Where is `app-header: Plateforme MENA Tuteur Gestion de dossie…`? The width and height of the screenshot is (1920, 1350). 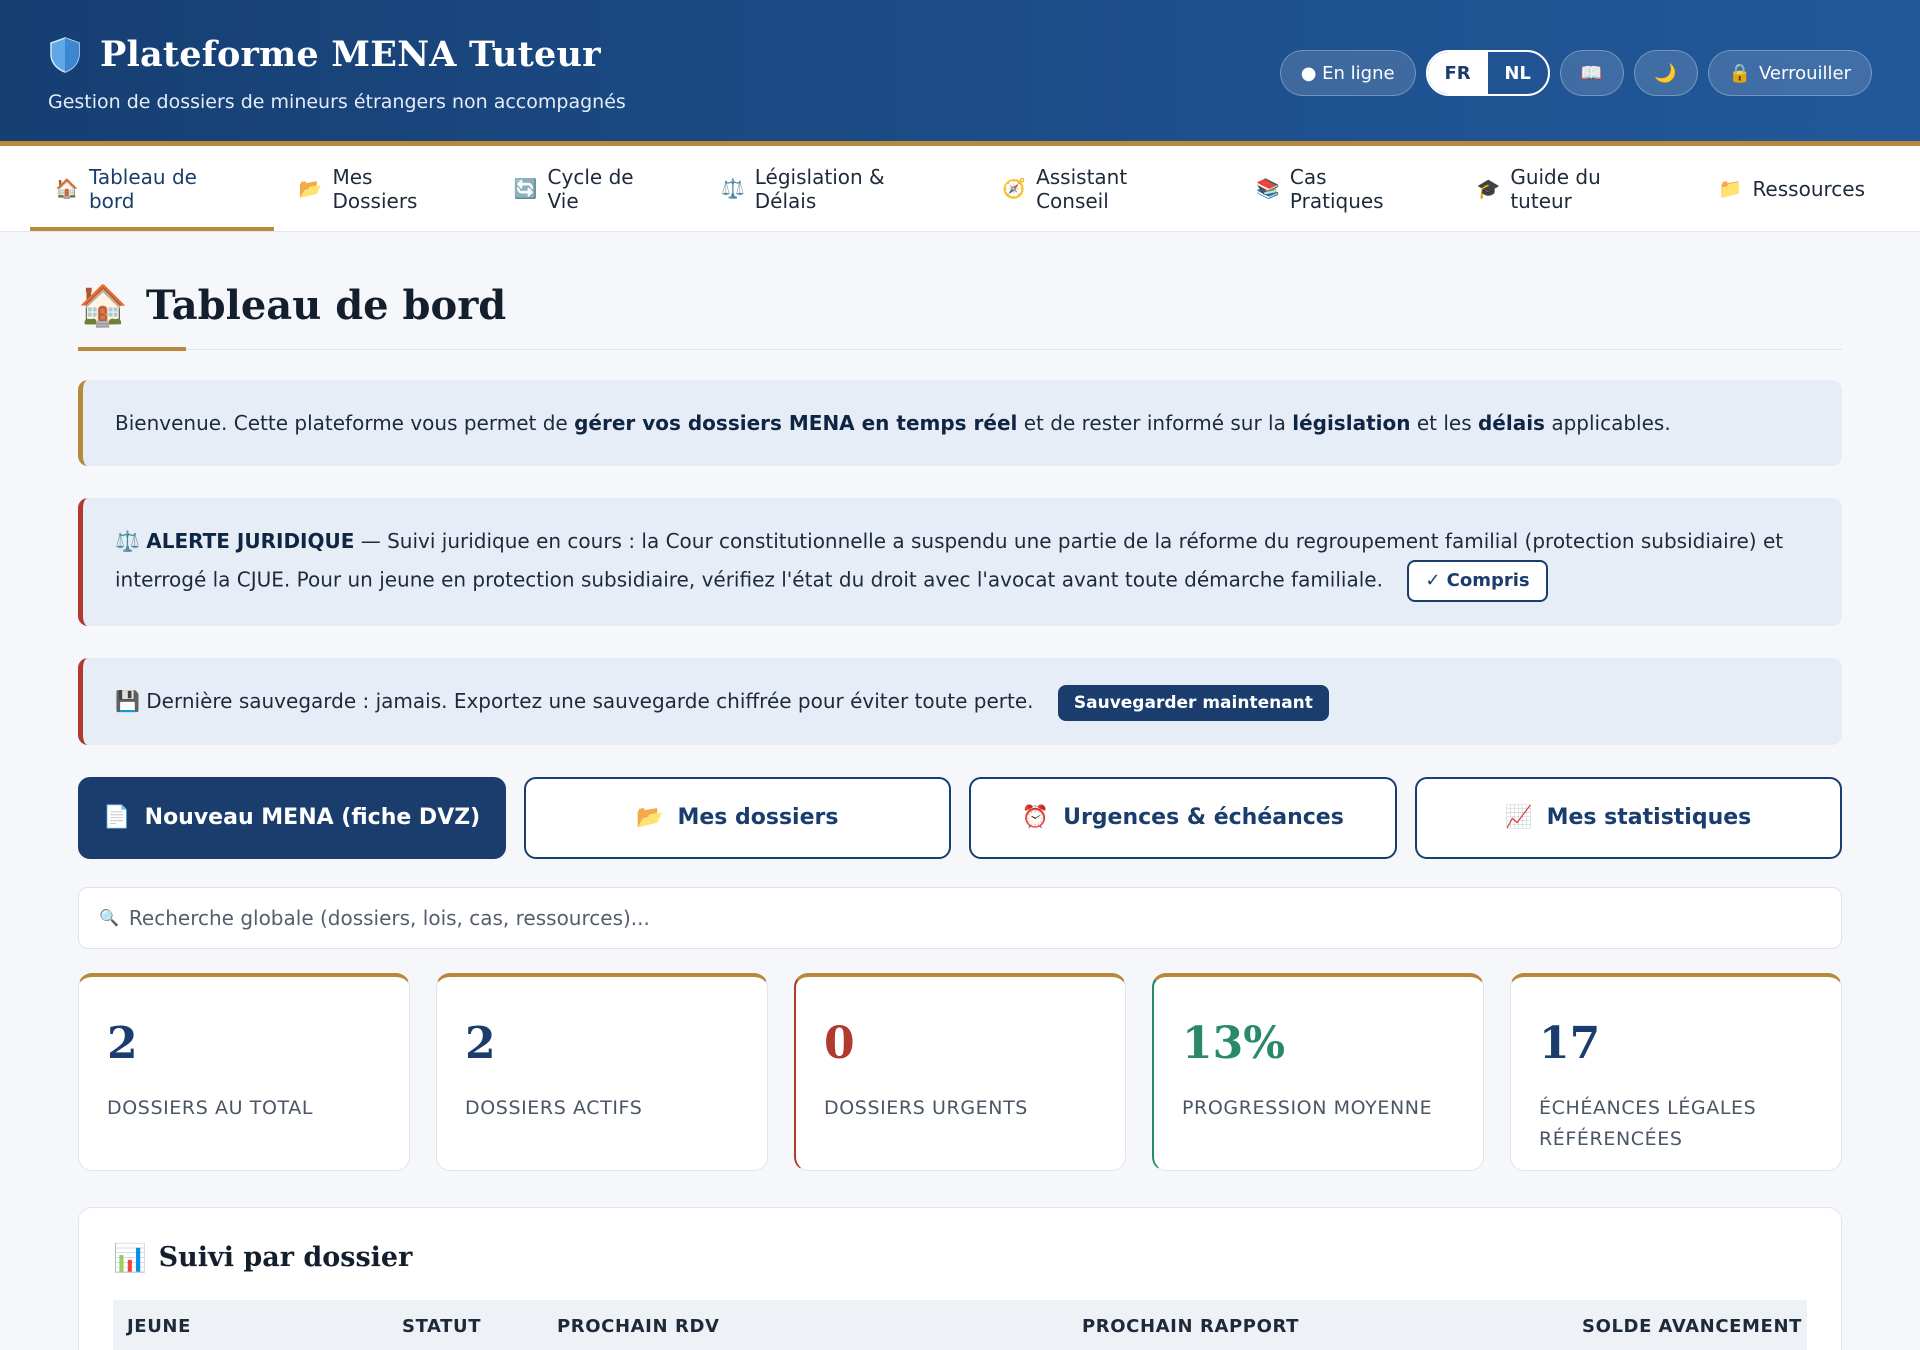 app-header: Plateforme MENA Tuteur Gestion de dossie… is located at coordinates (960, 73).